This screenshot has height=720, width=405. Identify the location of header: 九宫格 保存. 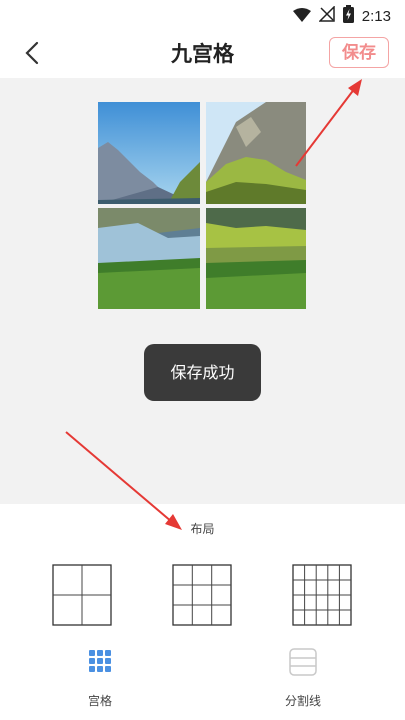
(202, 53).